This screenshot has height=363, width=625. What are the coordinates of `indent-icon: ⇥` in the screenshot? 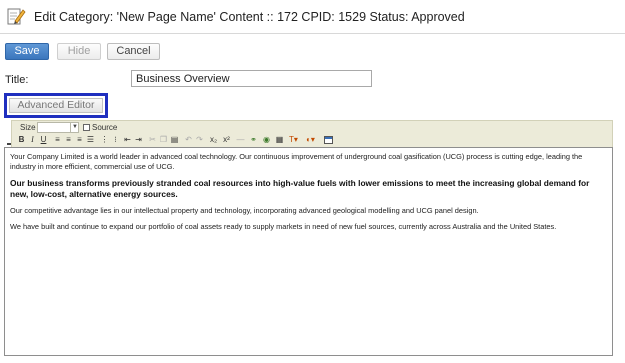 It's located at (138, 140).